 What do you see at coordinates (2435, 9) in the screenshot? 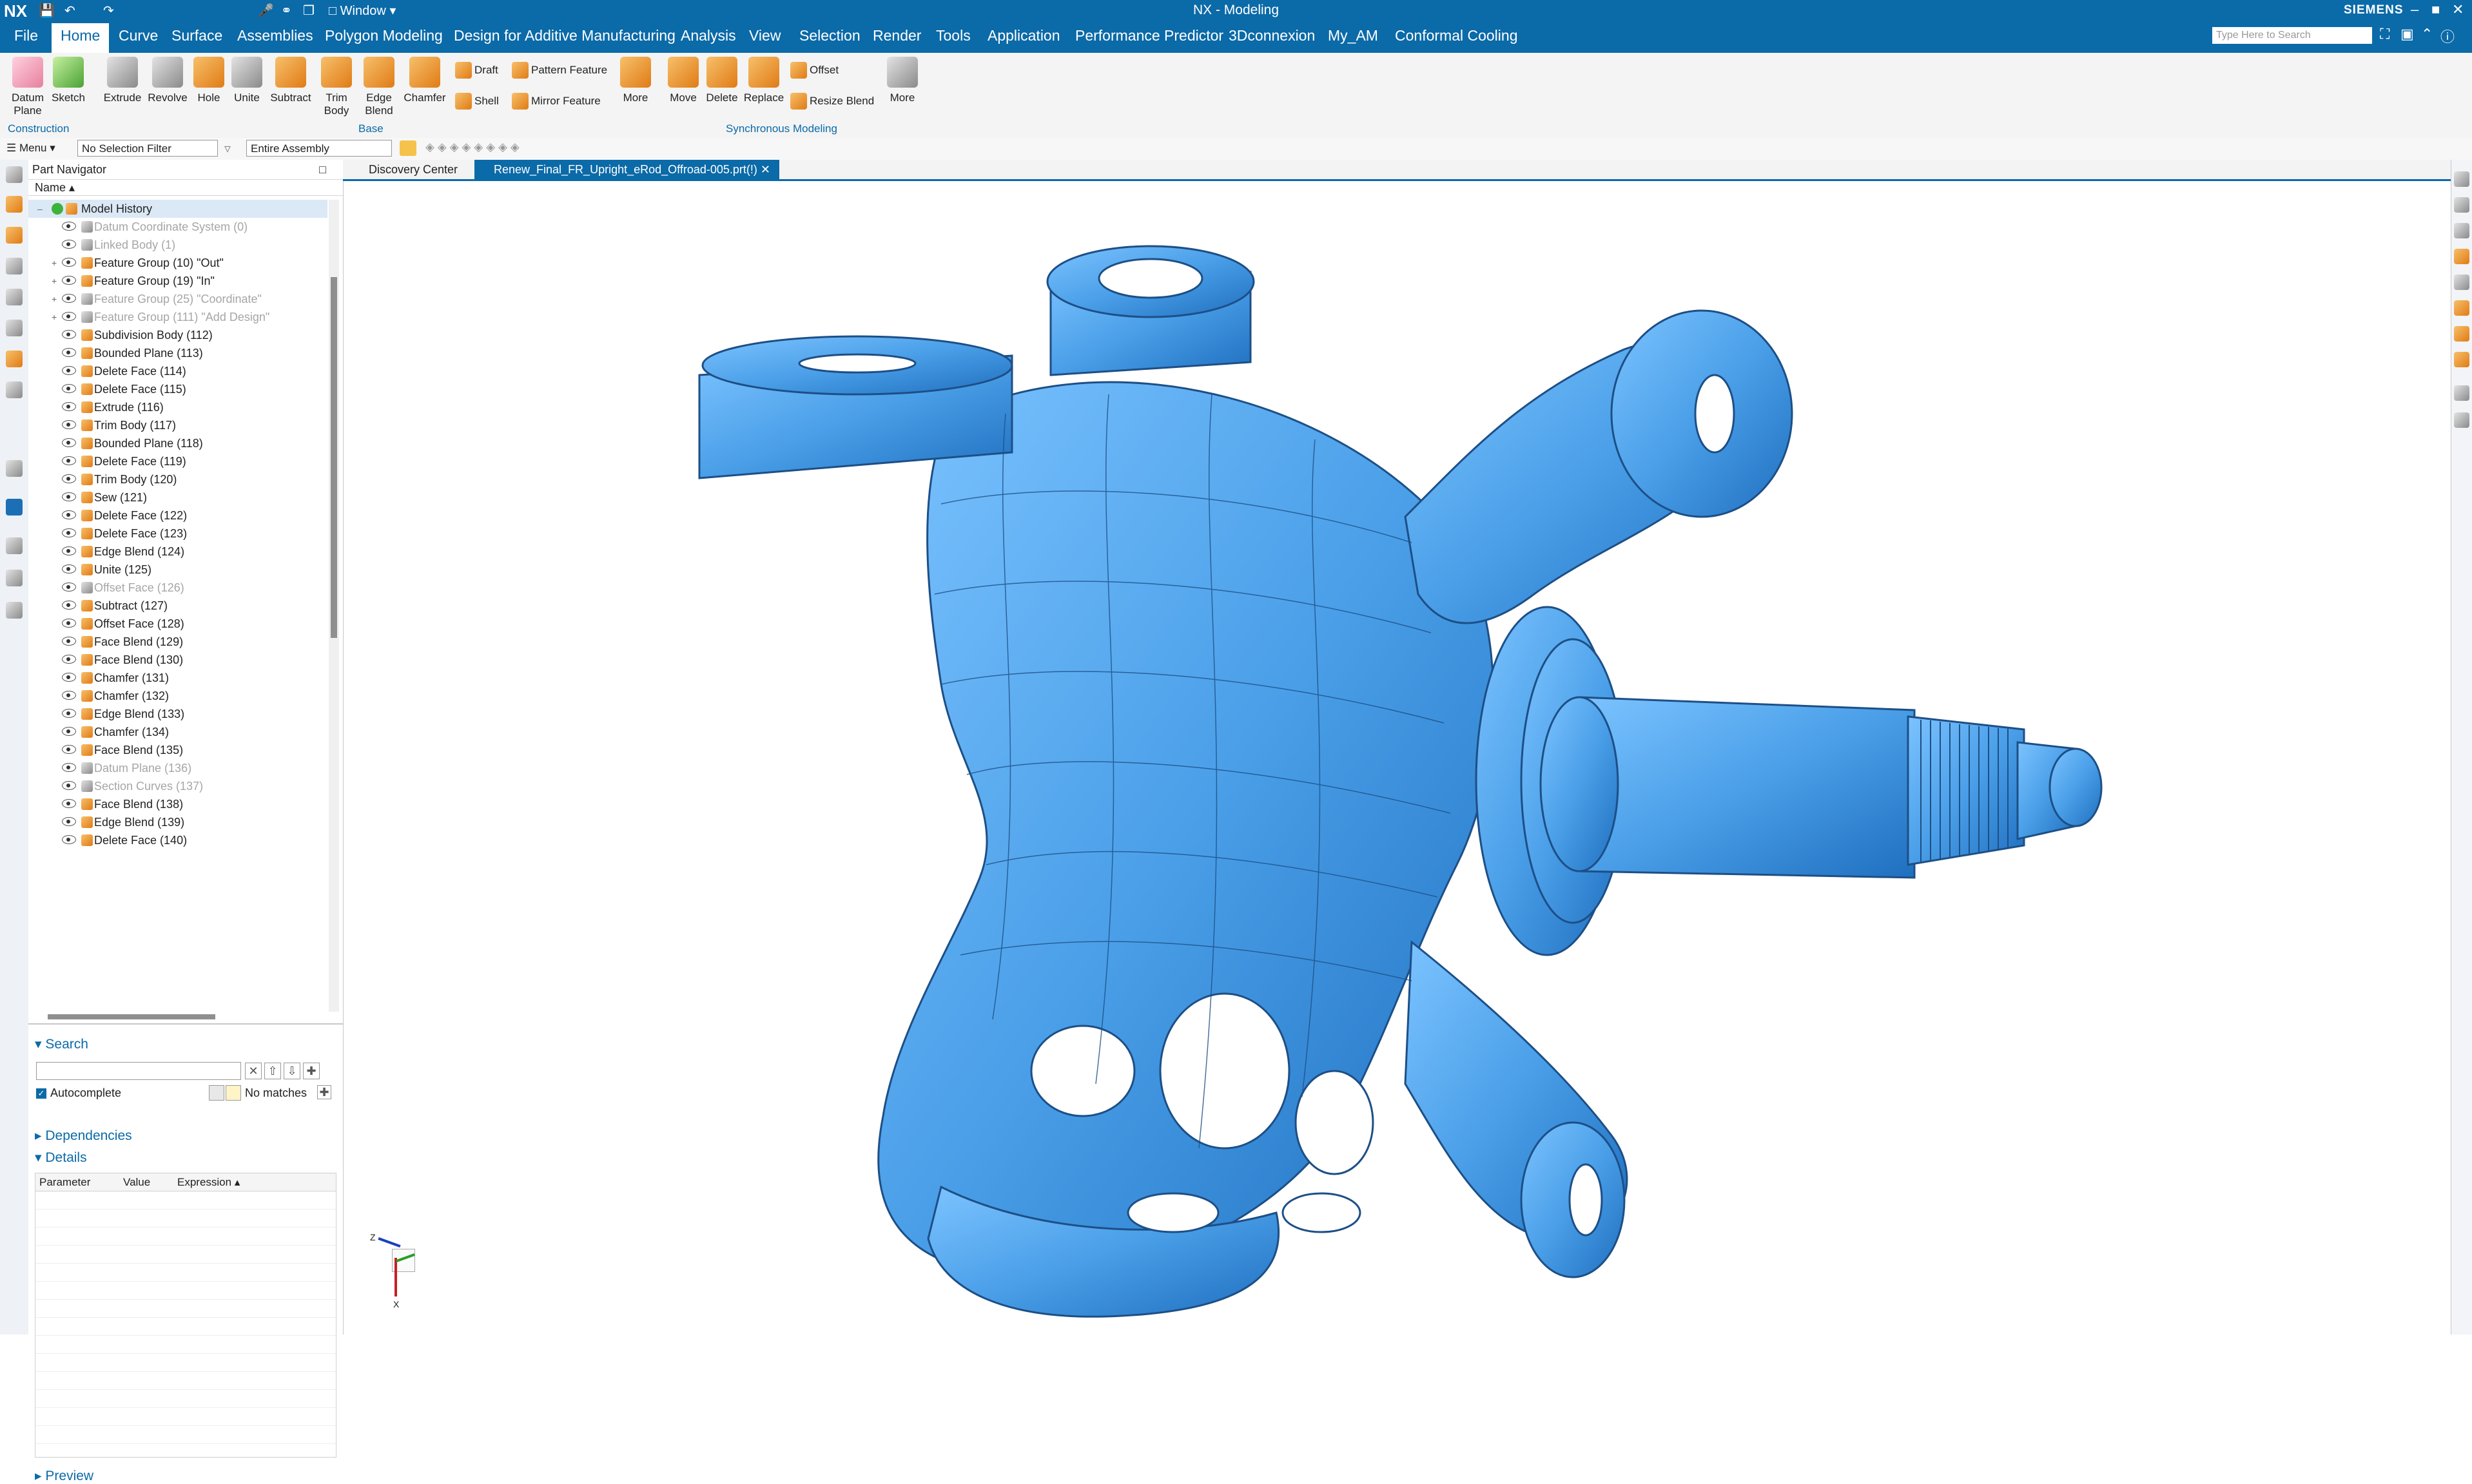
I see `restore-icon: ■` at bounding box center [2435, 9].